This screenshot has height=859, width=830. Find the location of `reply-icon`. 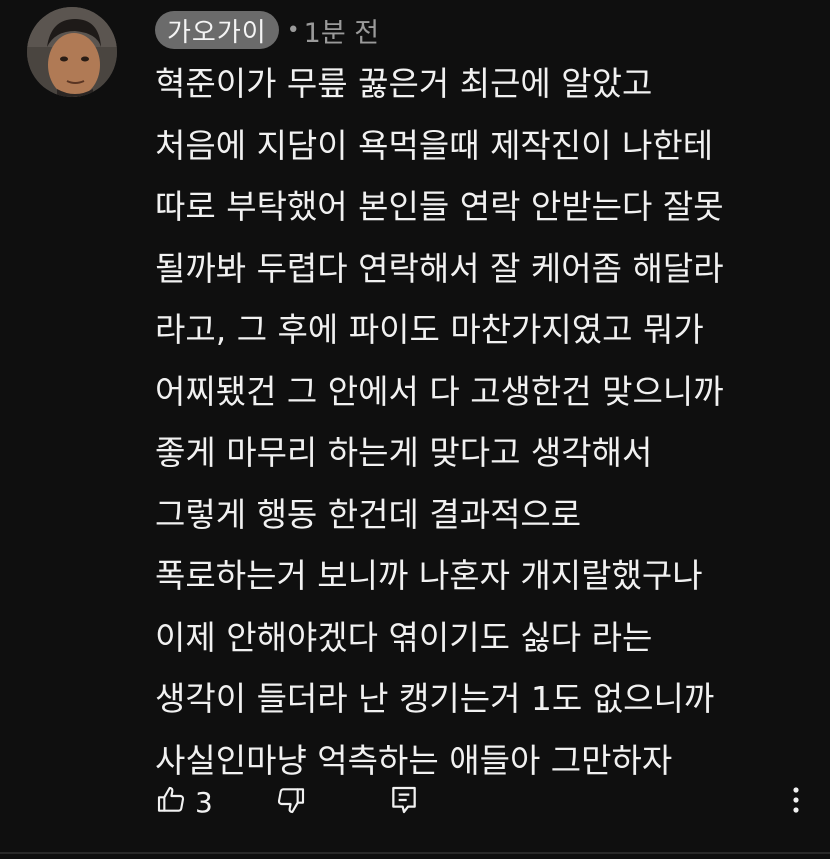

reply-icon is located at coordinates (404, 802).